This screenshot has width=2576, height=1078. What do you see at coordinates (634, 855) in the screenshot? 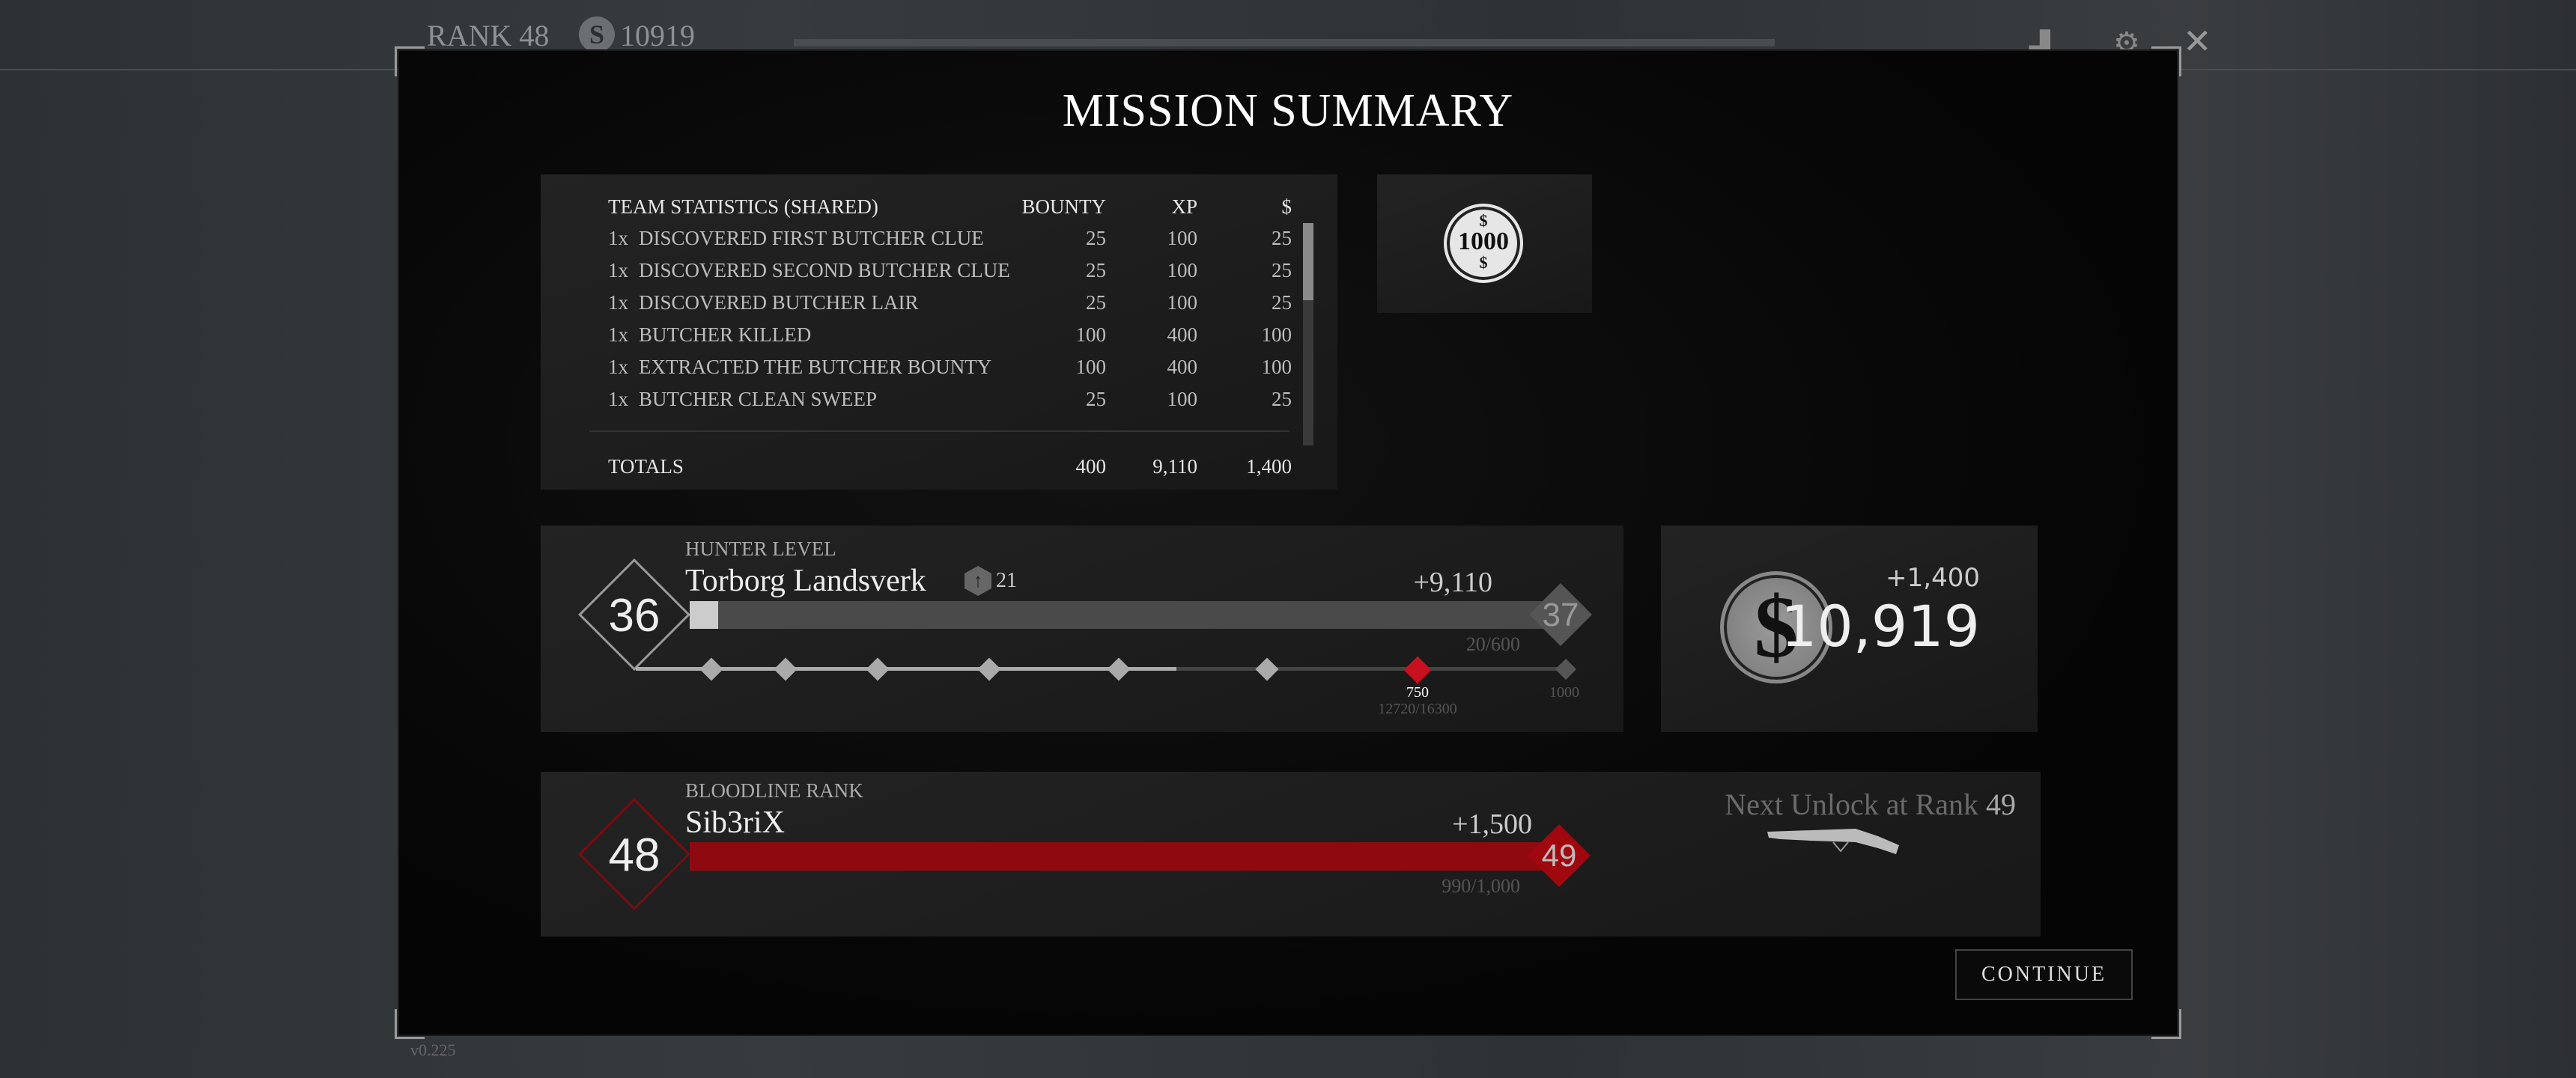
I see `bloodline-rank: 48` at bounding box center [634, 855].